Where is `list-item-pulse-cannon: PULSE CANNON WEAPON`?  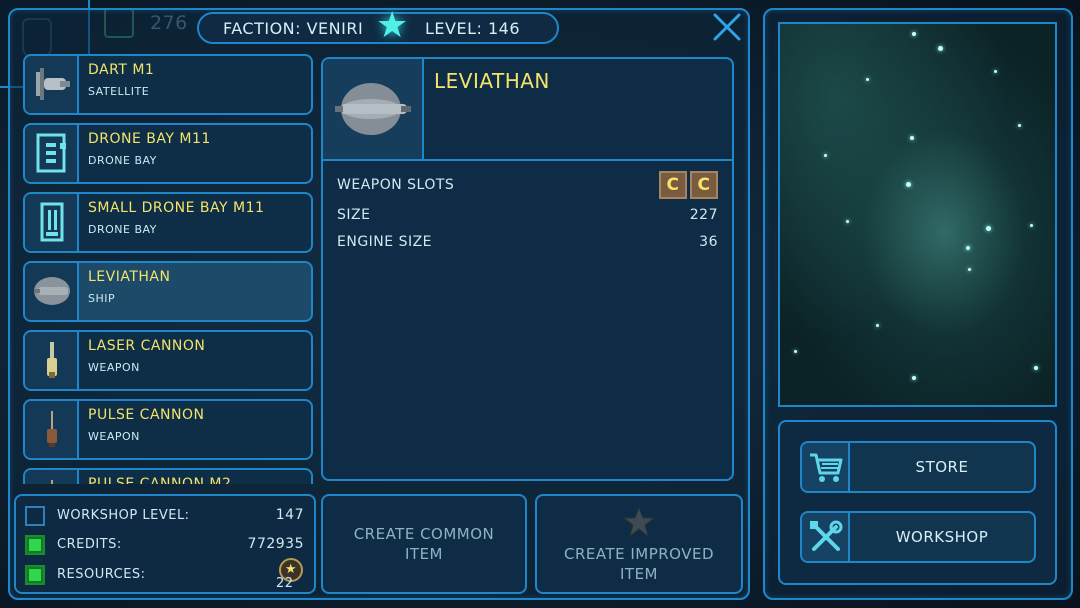
list-item-pulse-cannon: PULSE CANNON WEAPON is located at coordinates (168, 429).